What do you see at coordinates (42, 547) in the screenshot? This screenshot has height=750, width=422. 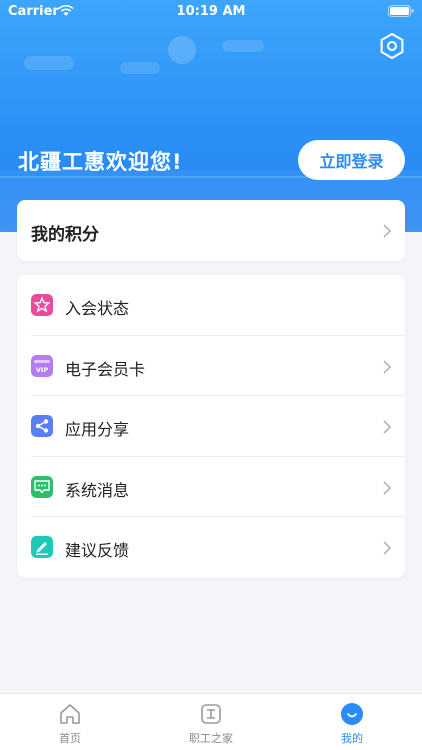 I see `feedback-edit-icon` at bounding box center [42, 547].